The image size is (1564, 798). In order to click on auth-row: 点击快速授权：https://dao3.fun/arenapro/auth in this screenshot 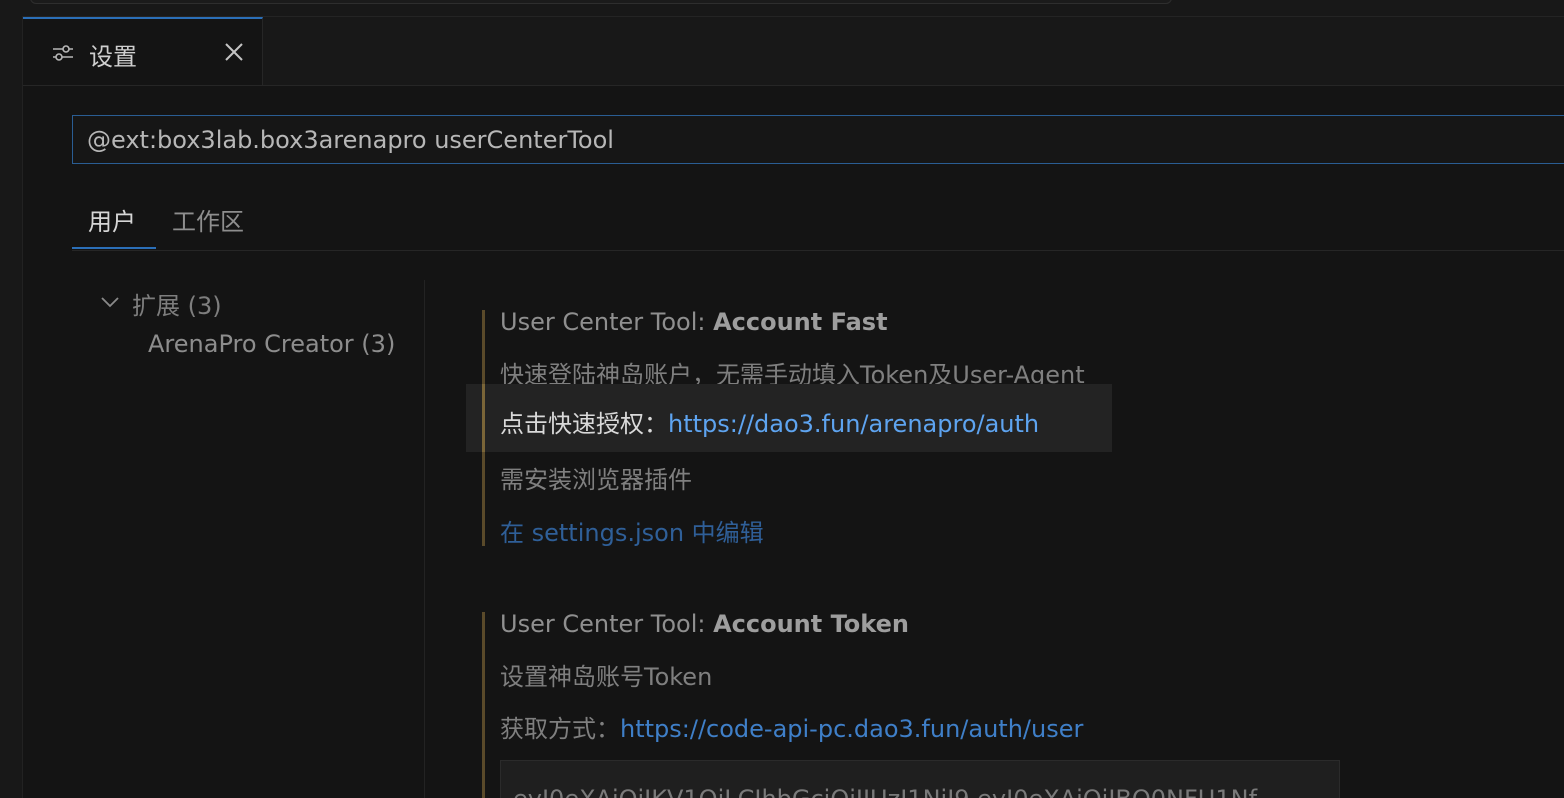, I will do `click(789, 418)`.